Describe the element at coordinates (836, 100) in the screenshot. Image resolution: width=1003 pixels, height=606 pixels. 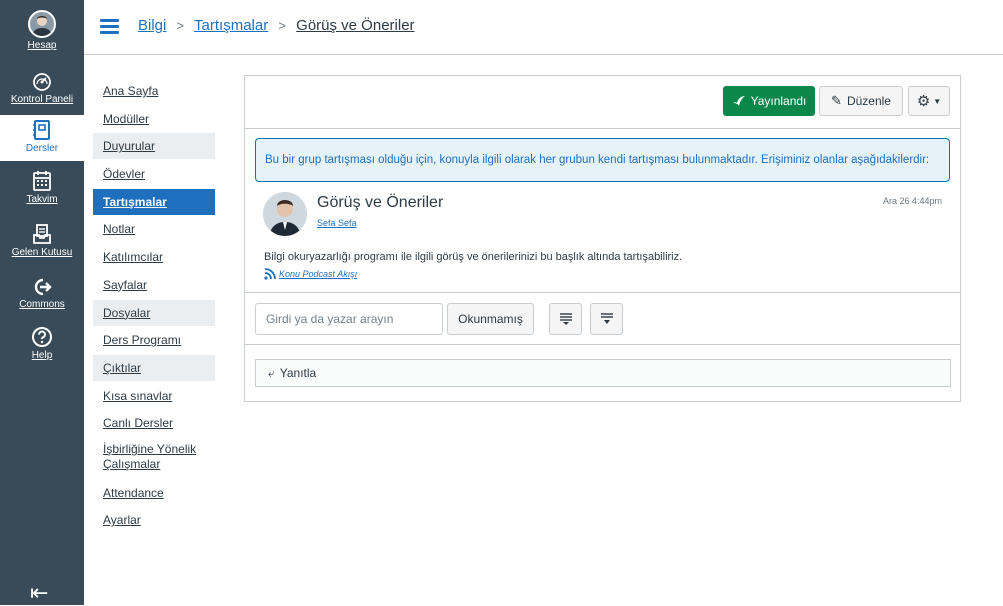
I see `pencil-icon: ✎` at that location.